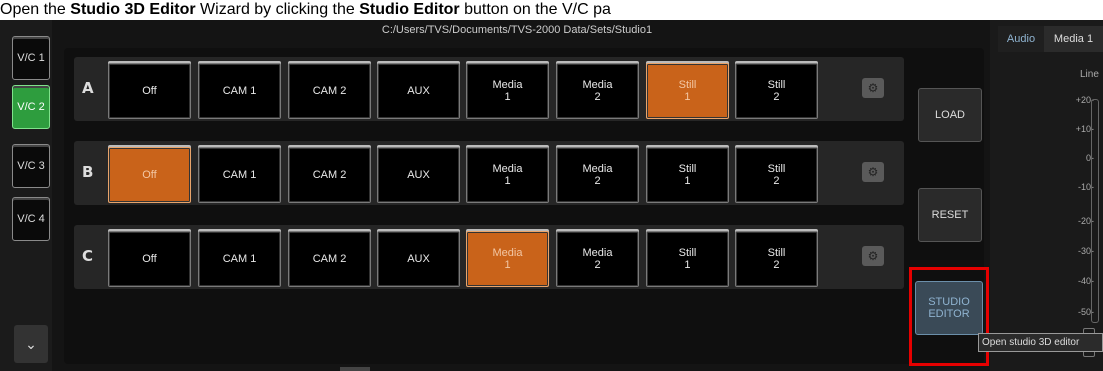  Describe the element at coordinates (1040, 342) in the screenshot. I see `tooltip: Open studio 3D editor` at that location.